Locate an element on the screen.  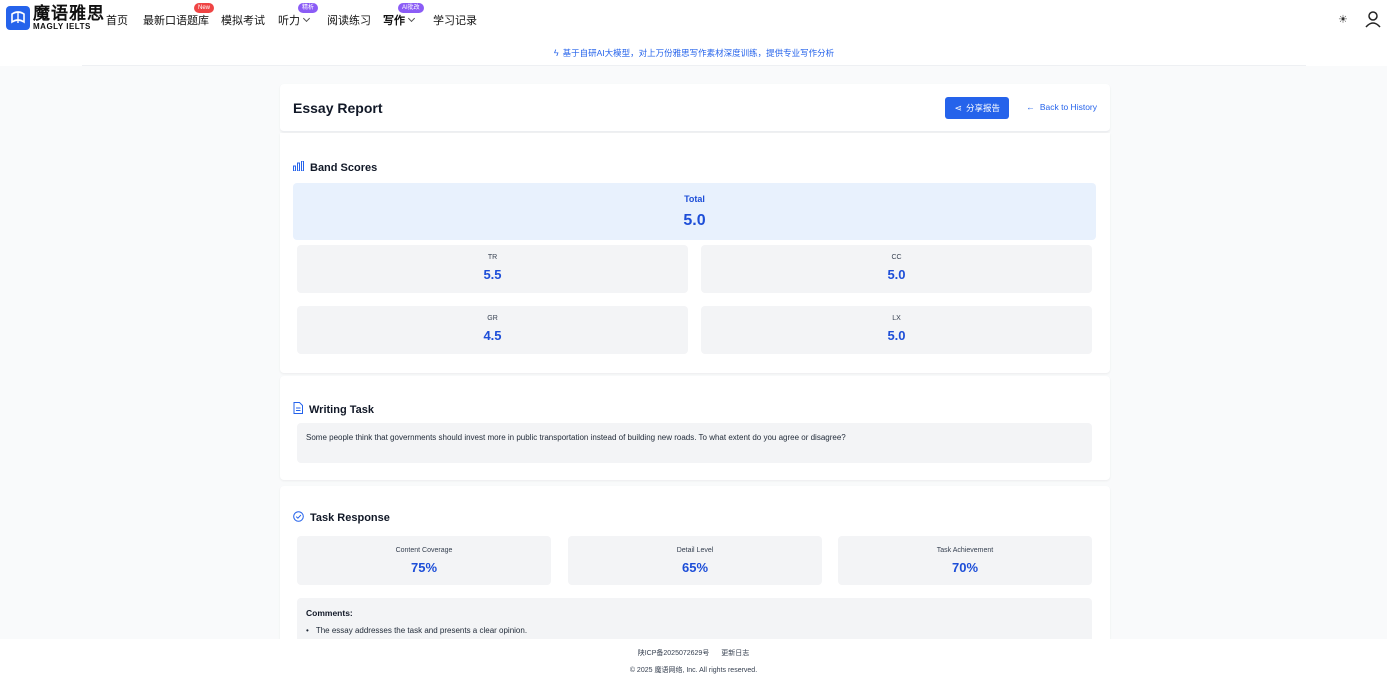
metric-value: 75% is located at coordinates (424, 567).